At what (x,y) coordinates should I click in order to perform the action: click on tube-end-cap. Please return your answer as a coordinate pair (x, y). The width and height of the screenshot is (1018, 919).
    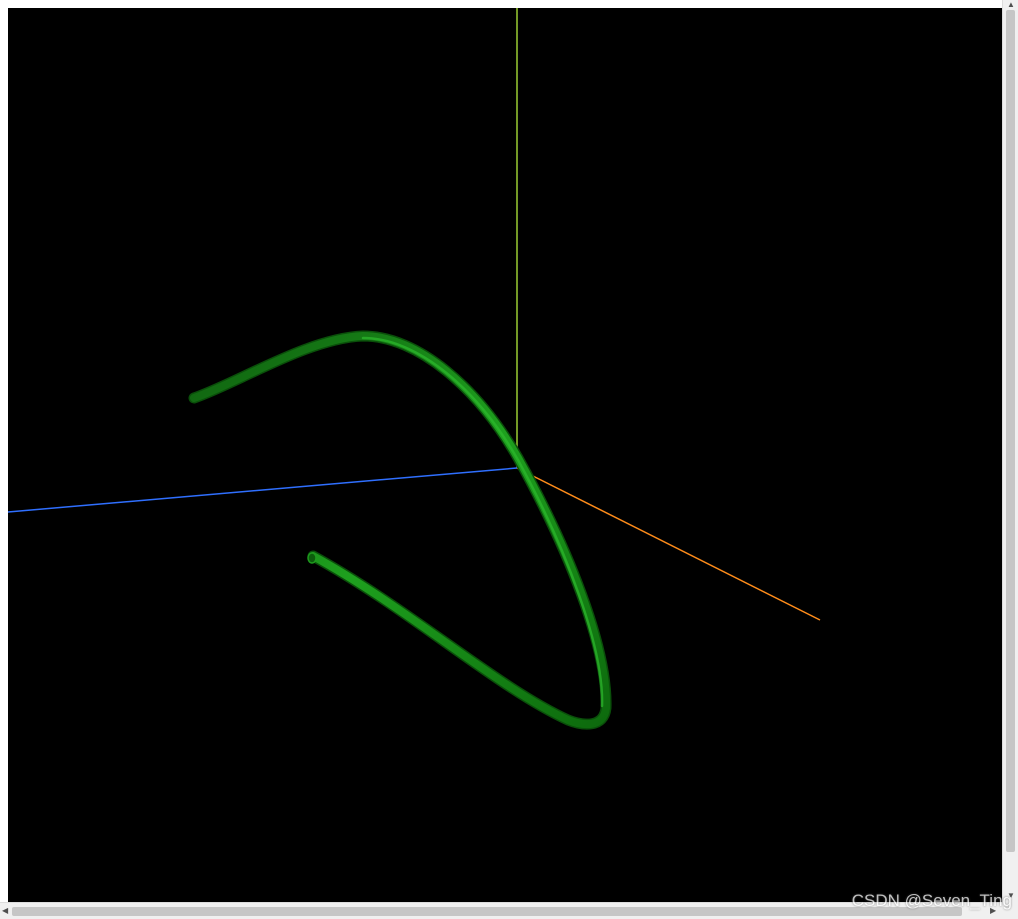
    Looking at the image, I should click on (312, 558).